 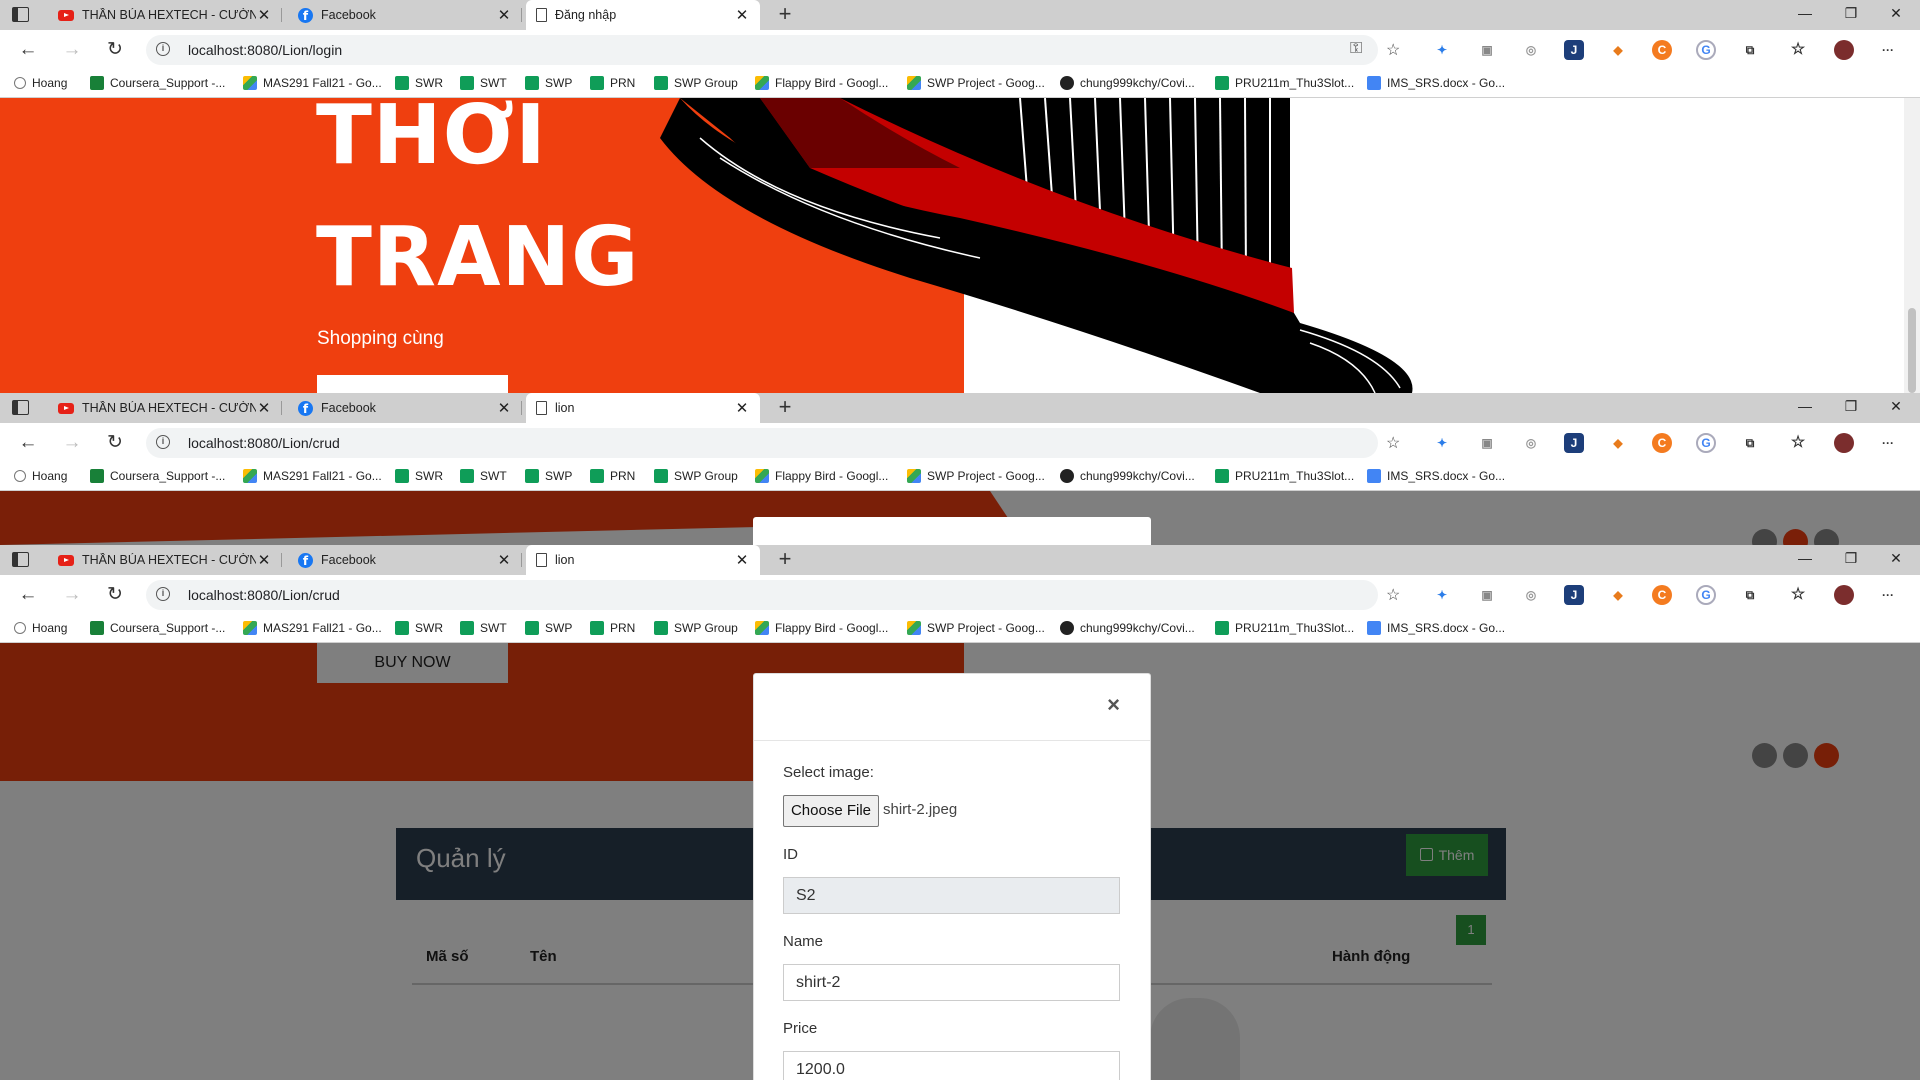 What do you see at coordinates (1356, 49) in the screenshot?
I see `key-icon: ⚿` at bounding box center [1356, 49].